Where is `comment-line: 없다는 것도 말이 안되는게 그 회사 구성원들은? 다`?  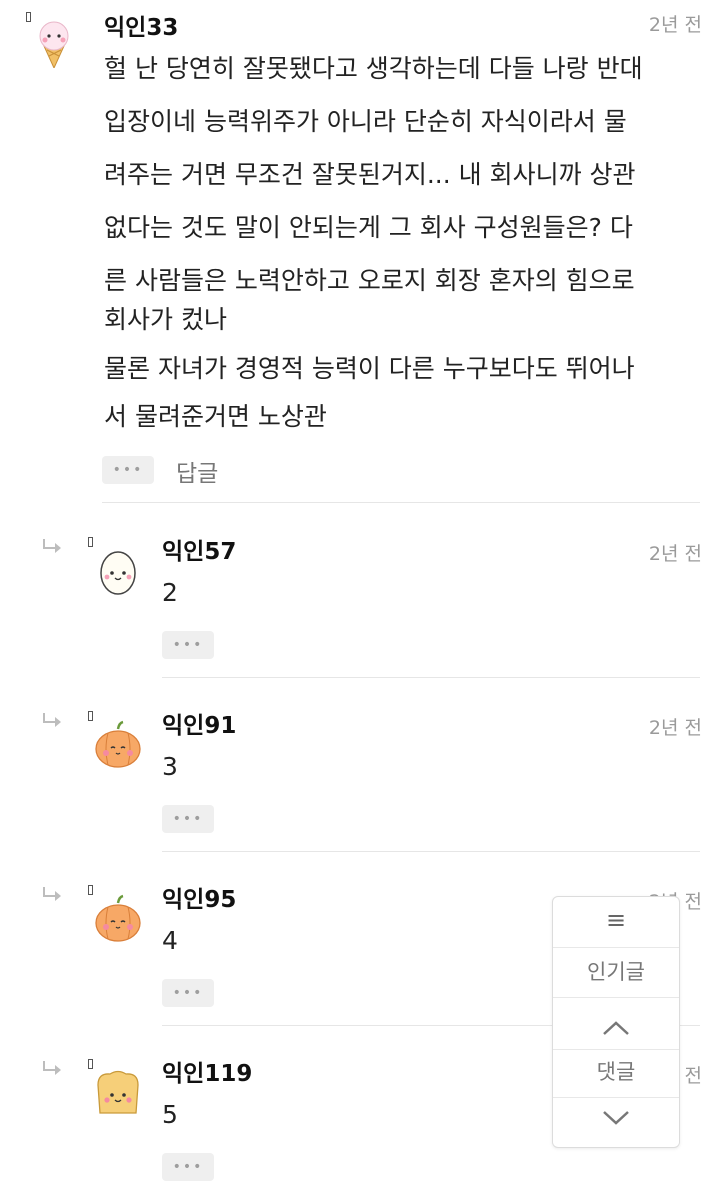 comment-line: 없다는 것도 말이 안되는게 그 회사 구성원들은? 다 is located at coordinates (368, 227).